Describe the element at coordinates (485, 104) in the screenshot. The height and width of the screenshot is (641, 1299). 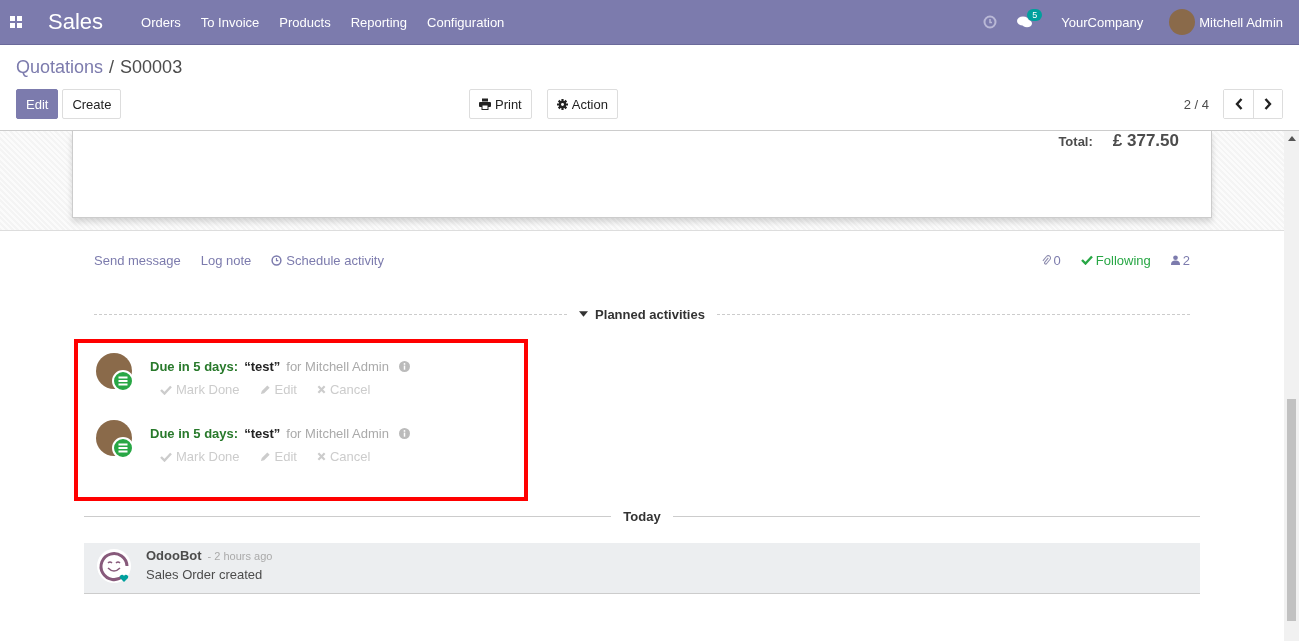
I see `printer-icon` at that location.